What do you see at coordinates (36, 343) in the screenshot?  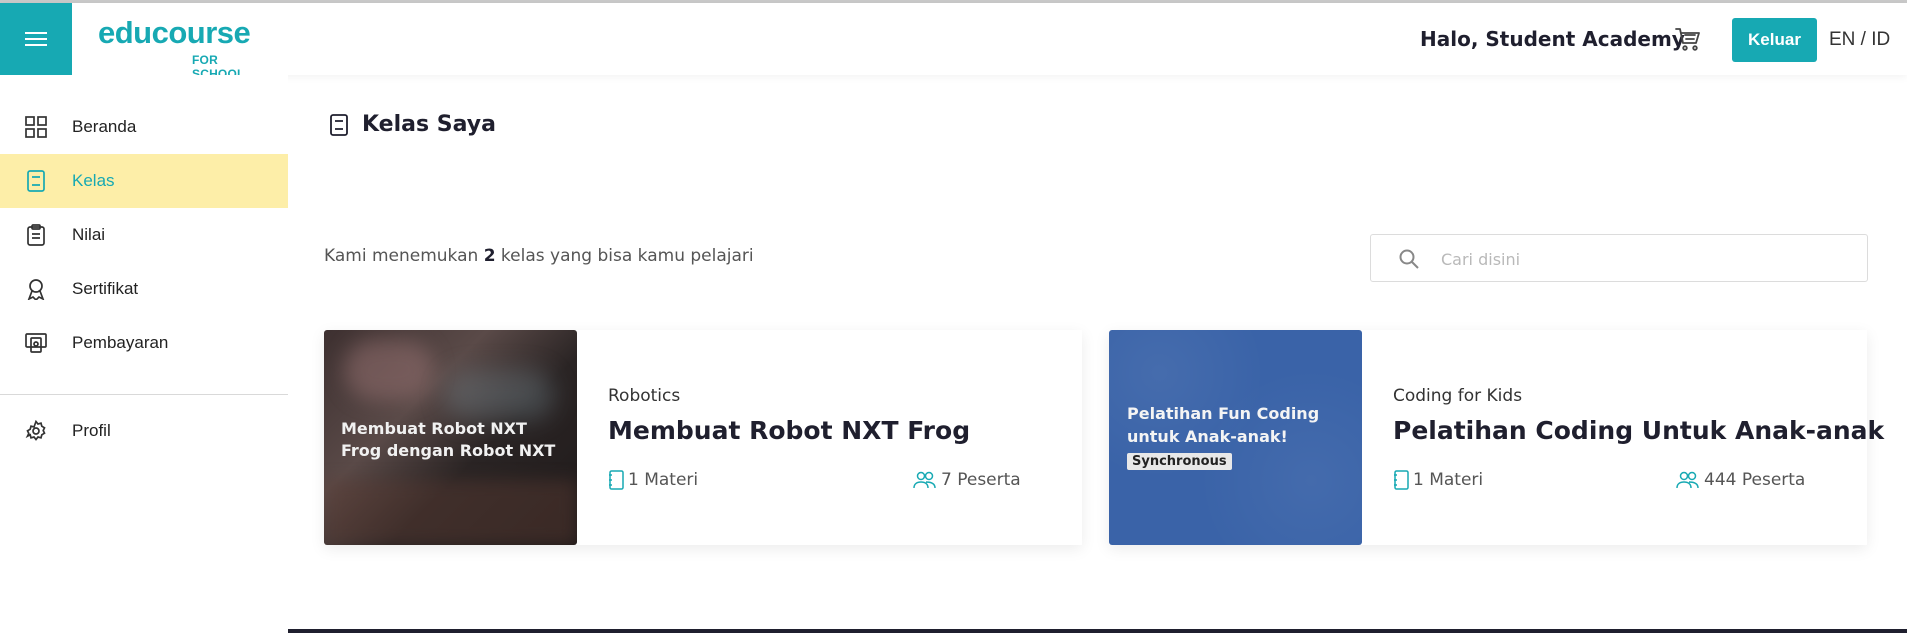 I see `payment-icon` at bounding box center [36, 343].